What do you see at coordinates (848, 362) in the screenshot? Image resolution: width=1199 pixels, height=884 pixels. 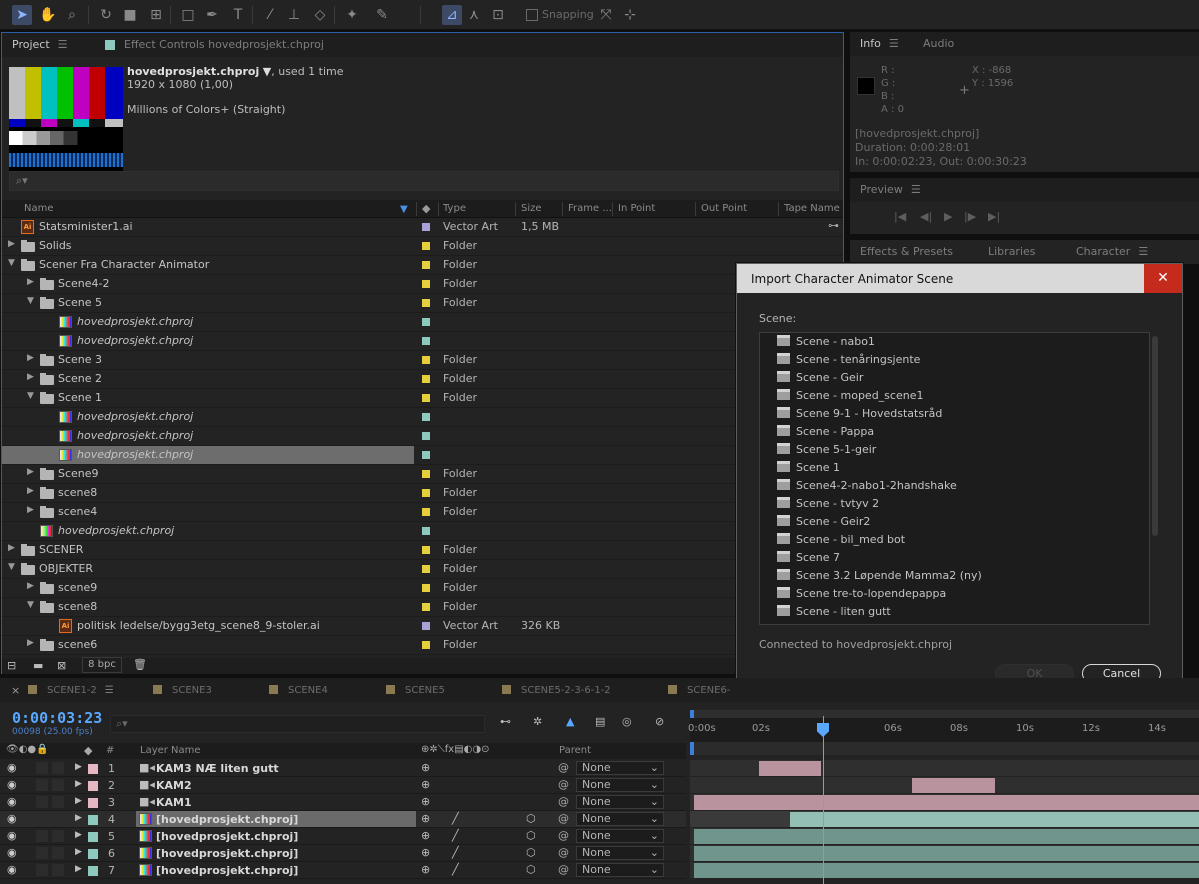 I see `scene-list-item: Scene - tenåringsjente` at bounding box center [848, 362].